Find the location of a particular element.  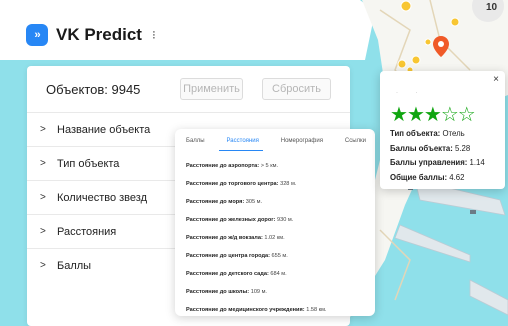

tab-links: Ссылки is located at coordinates (355, 144).